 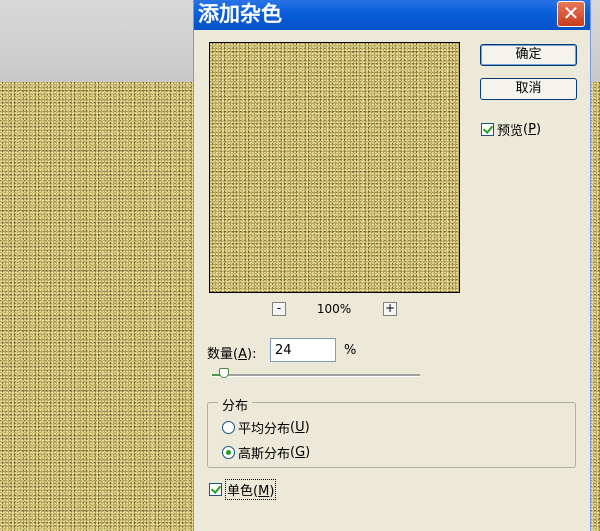 I want to click on zoom-out-button: -, so click(x=279, y=309).